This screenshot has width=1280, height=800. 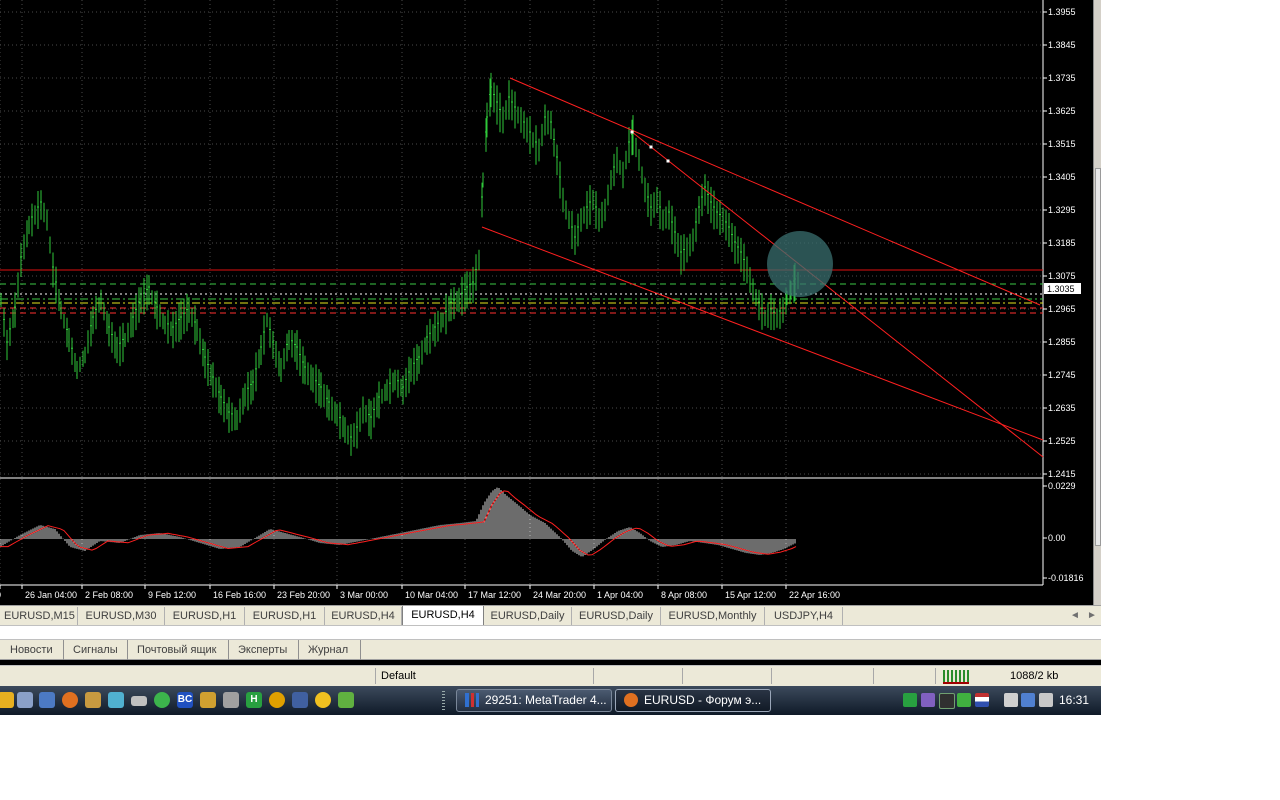 What do you see at coordinates (1062, 12) in the screenshot?
I see `price-axis-label: 1.3955` at bounding box center [1062, 12].